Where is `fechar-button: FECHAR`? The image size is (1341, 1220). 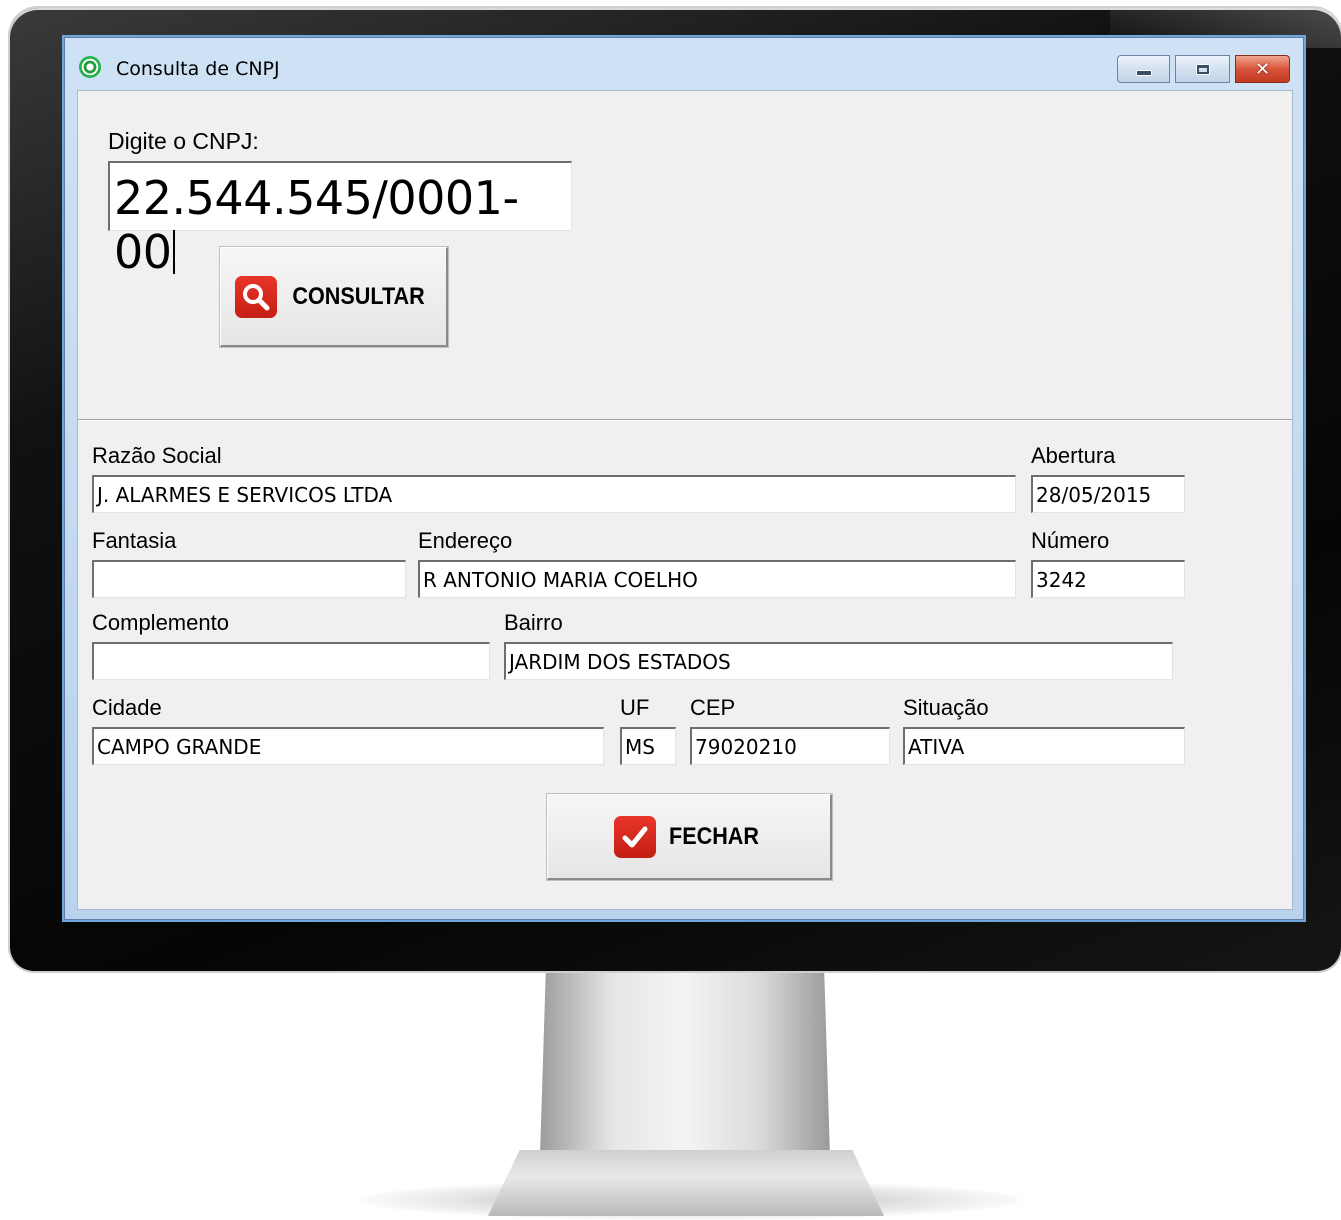 fechar-button: FECHAR is located at coordinates (689, 837).